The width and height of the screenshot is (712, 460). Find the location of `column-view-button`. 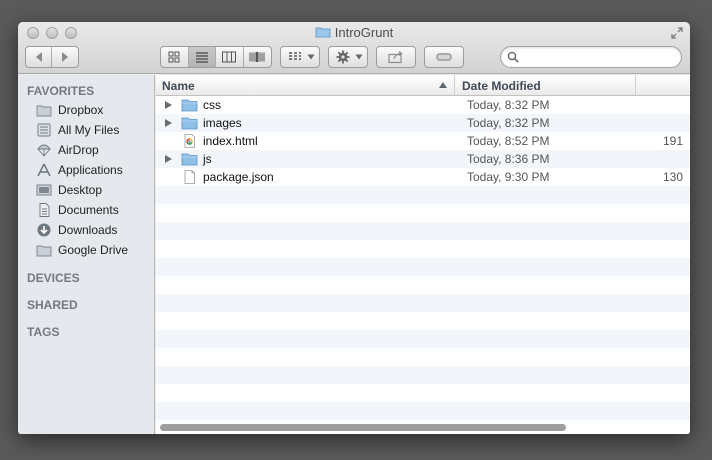

column-view-button is located at coordinates (230, 57).